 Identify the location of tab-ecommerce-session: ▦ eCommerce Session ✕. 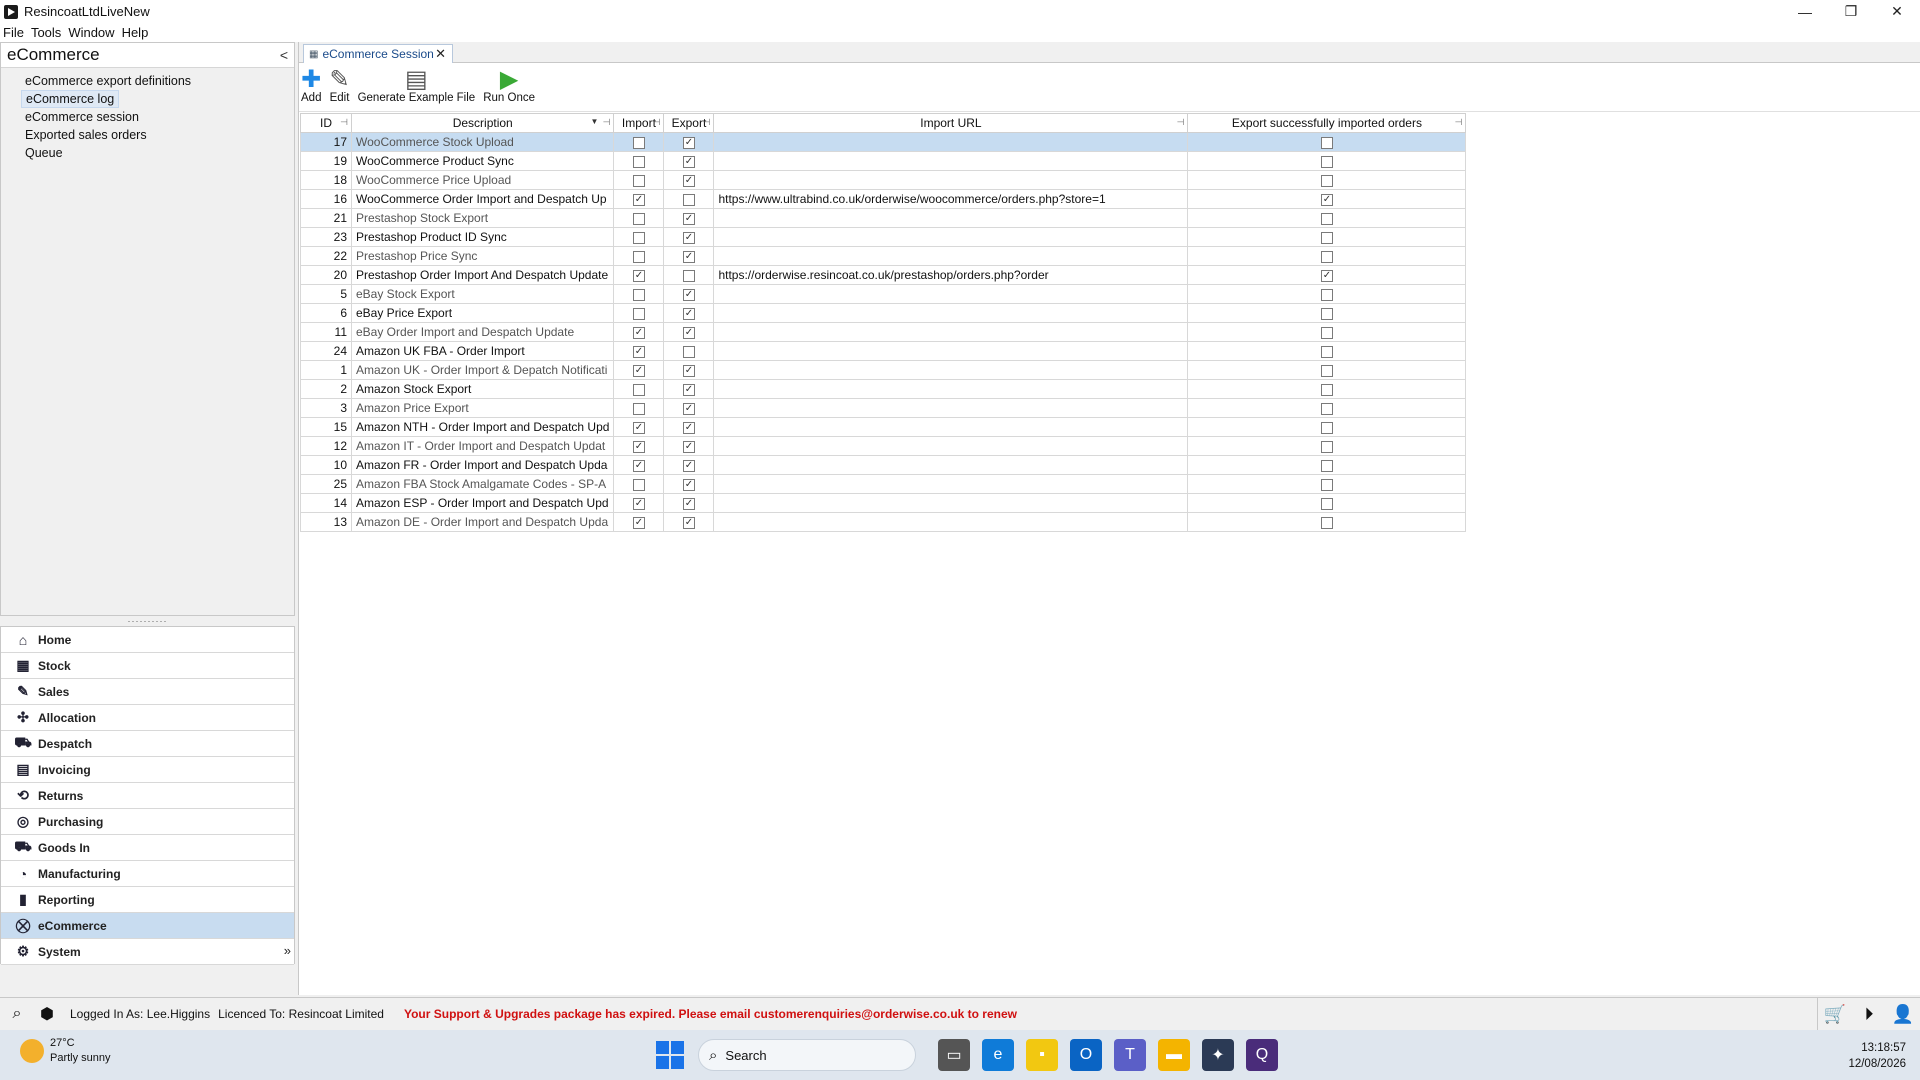
(378, 53).